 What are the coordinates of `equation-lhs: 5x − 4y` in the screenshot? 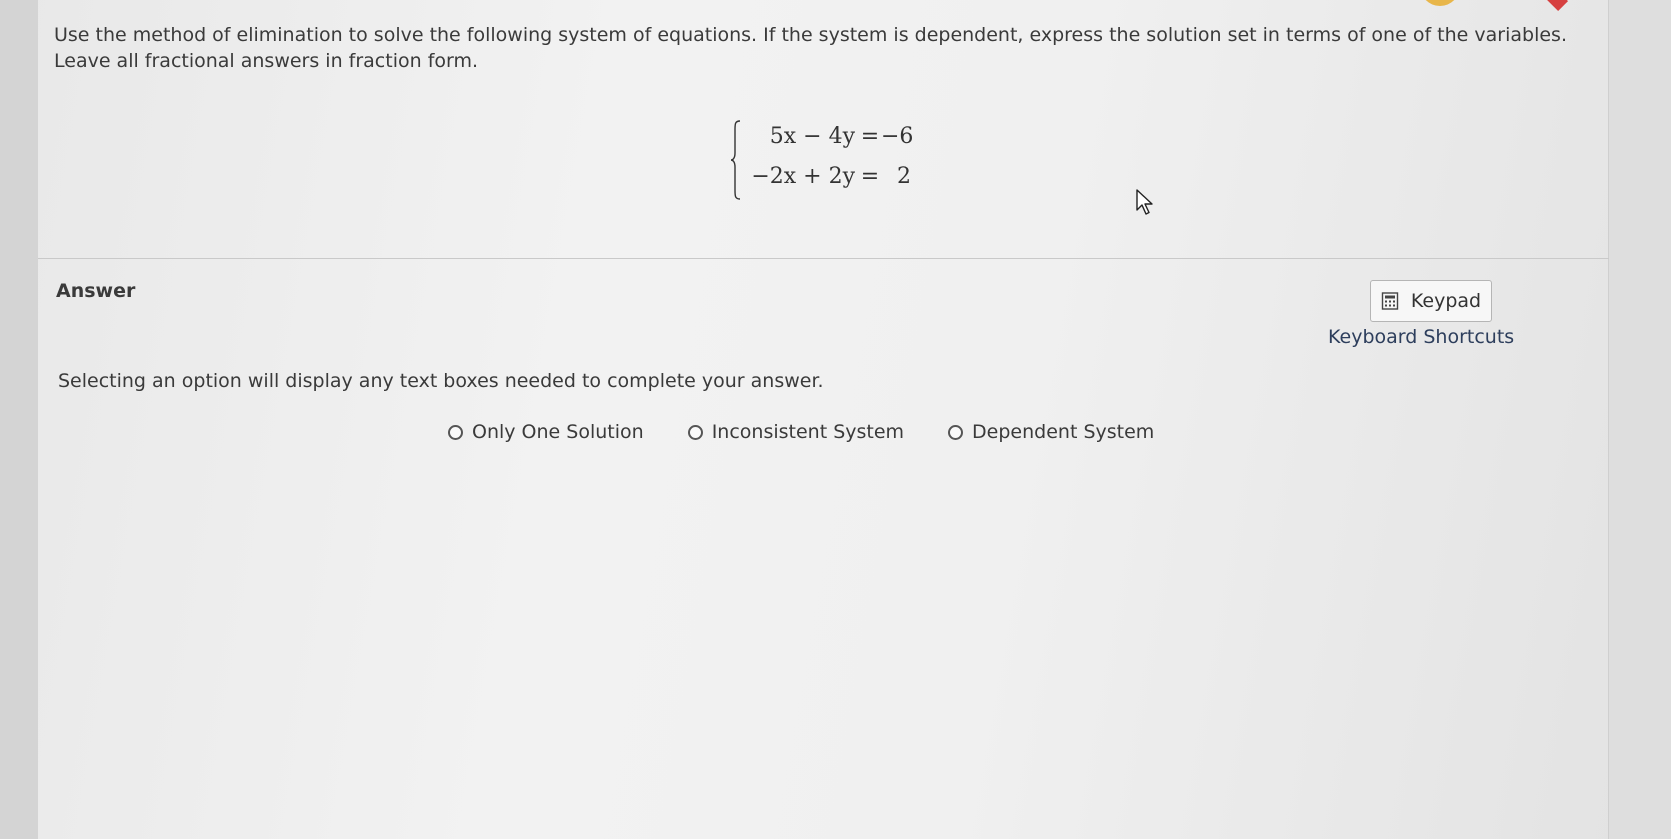 It's located at (812, 136).